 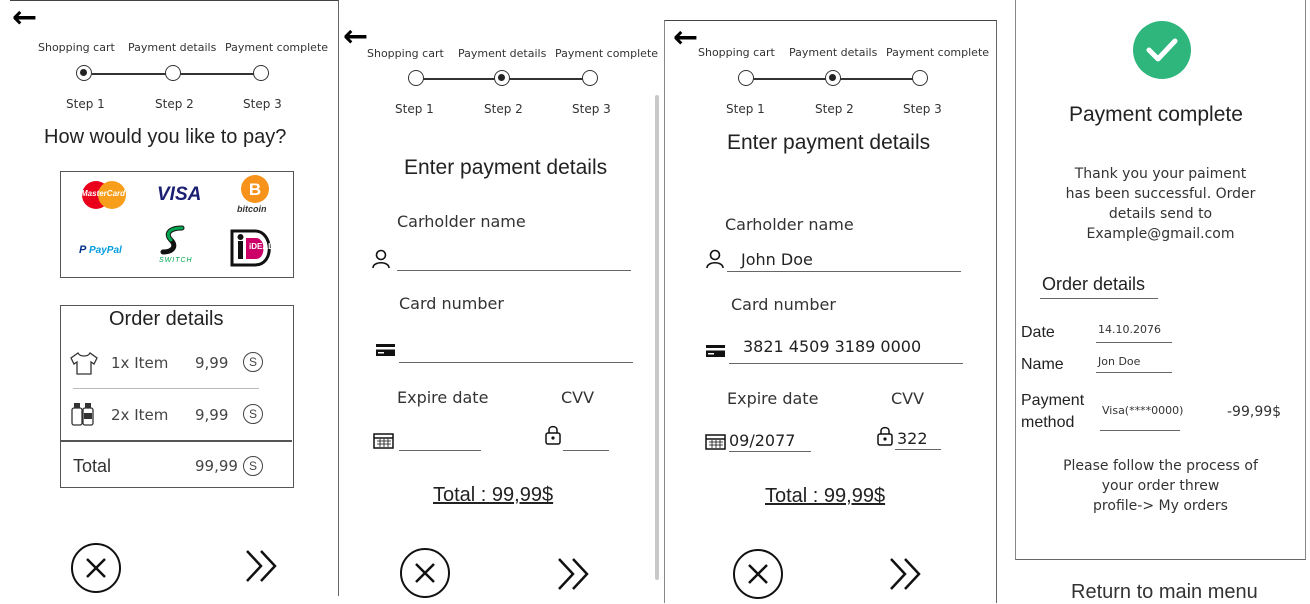 What do you see at coordinates (1162, 50) in the screenshot?
I see `success-check-icon` at bounding box center [1162, 50].